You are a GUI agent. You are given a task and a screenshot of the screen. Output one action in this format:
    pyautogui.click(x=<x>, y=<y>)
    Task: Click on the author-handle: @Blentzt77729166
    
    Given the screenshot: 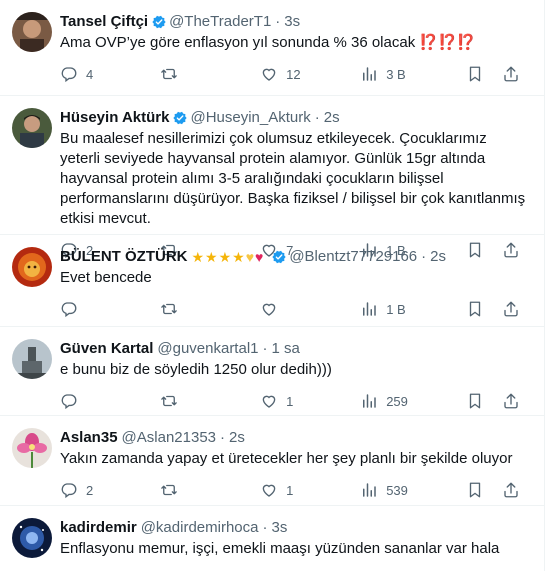 What is the action you would take?
    pyautogui.click(x=353, y=257)
    